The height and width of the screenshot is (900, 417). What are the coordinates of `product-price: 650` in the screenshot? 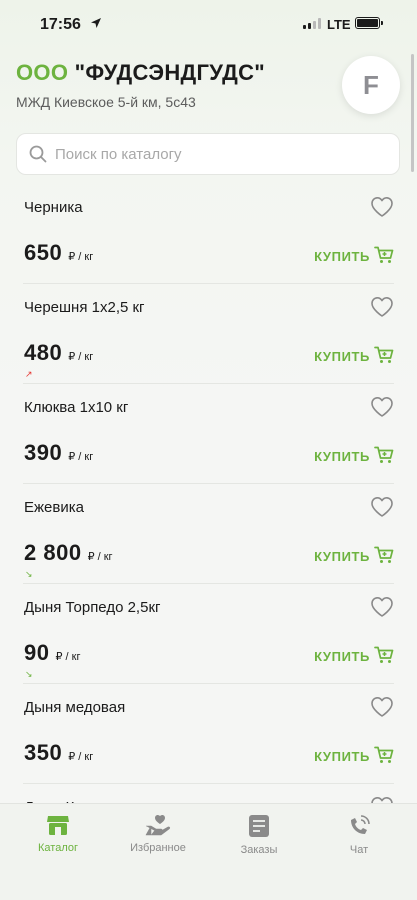 It's located at (43, 252).